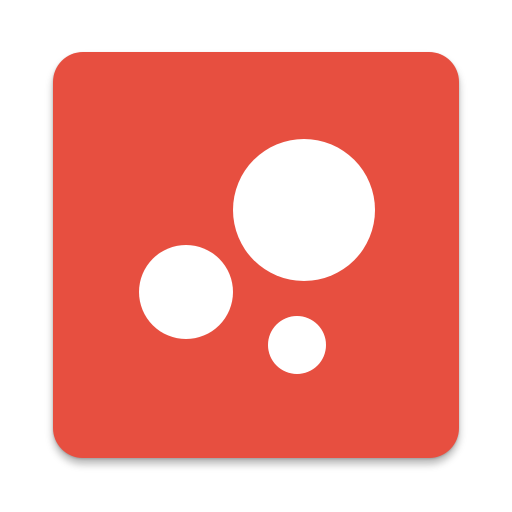 The width and height of the screenshot is (512, 512). I want to click on large-circle-icon, so click(304, 210).